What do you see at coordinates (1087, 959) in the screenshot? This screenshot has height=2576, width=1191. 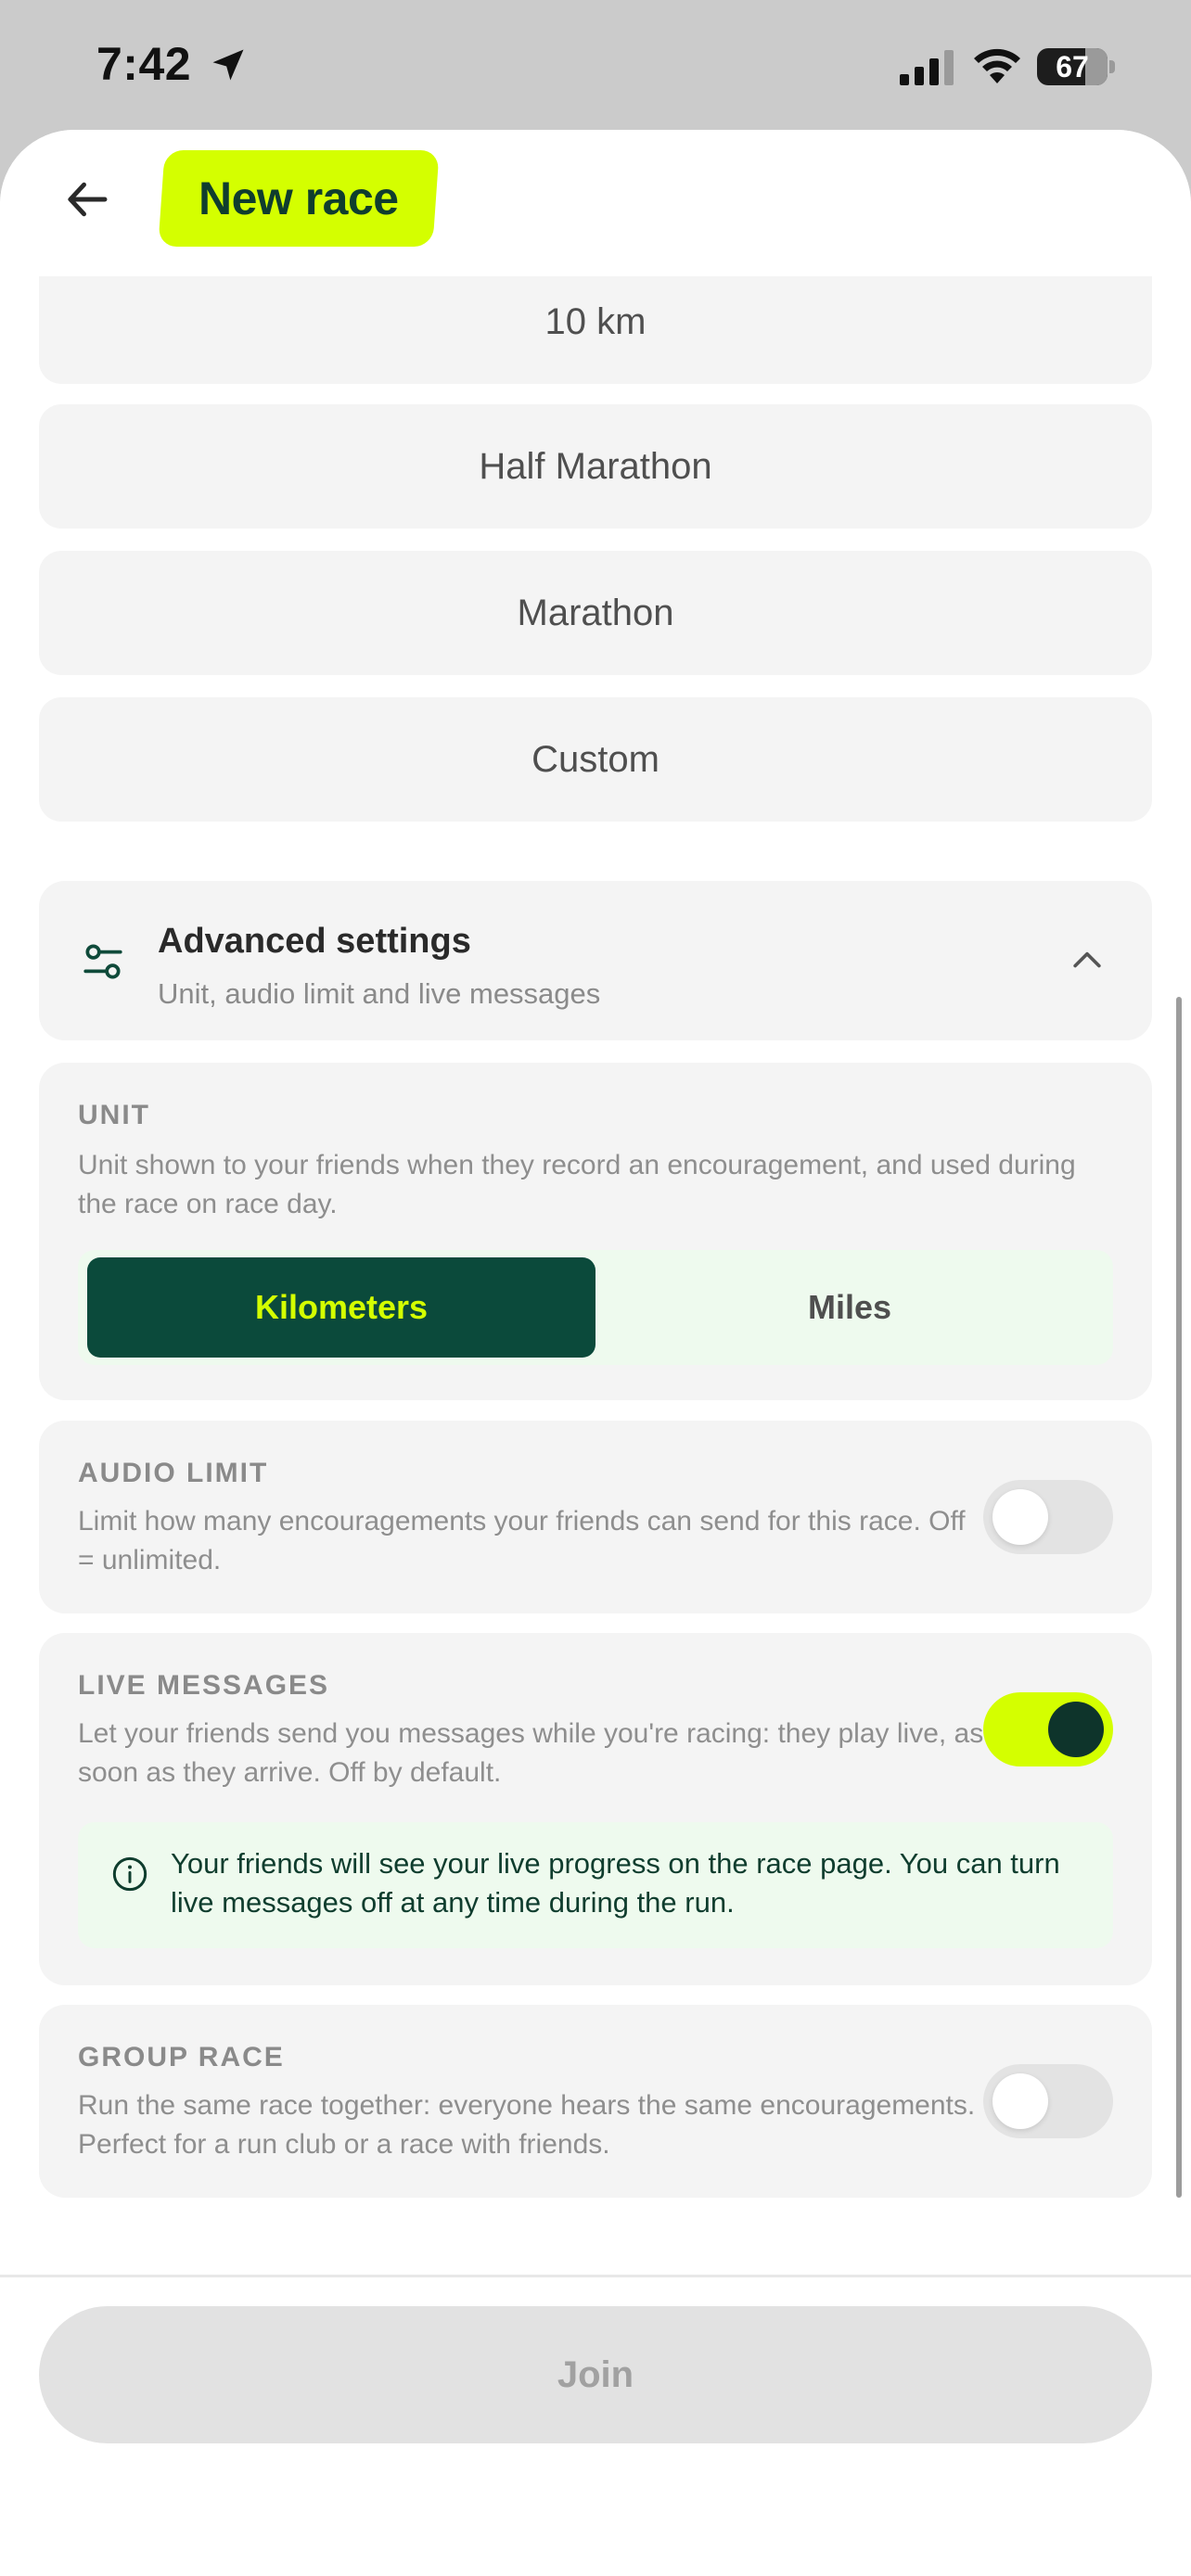 I see `chevron-up-icon` at bounding box center [1087, 959].